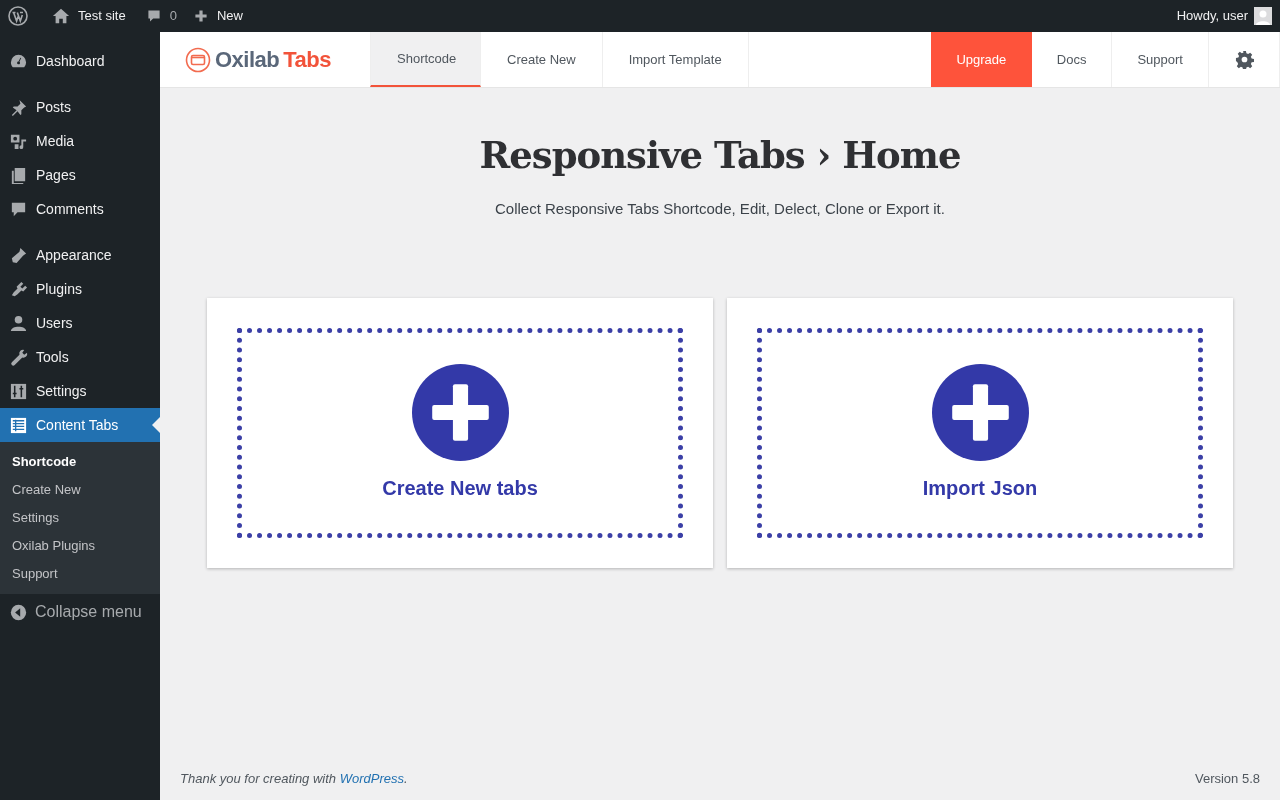 The height and width of the screenshot is (800, 1280). What do you see at coordinates (89, 16) in the screenshot?
I see `site-name-link: Test site` at bounding box center [89, 16].